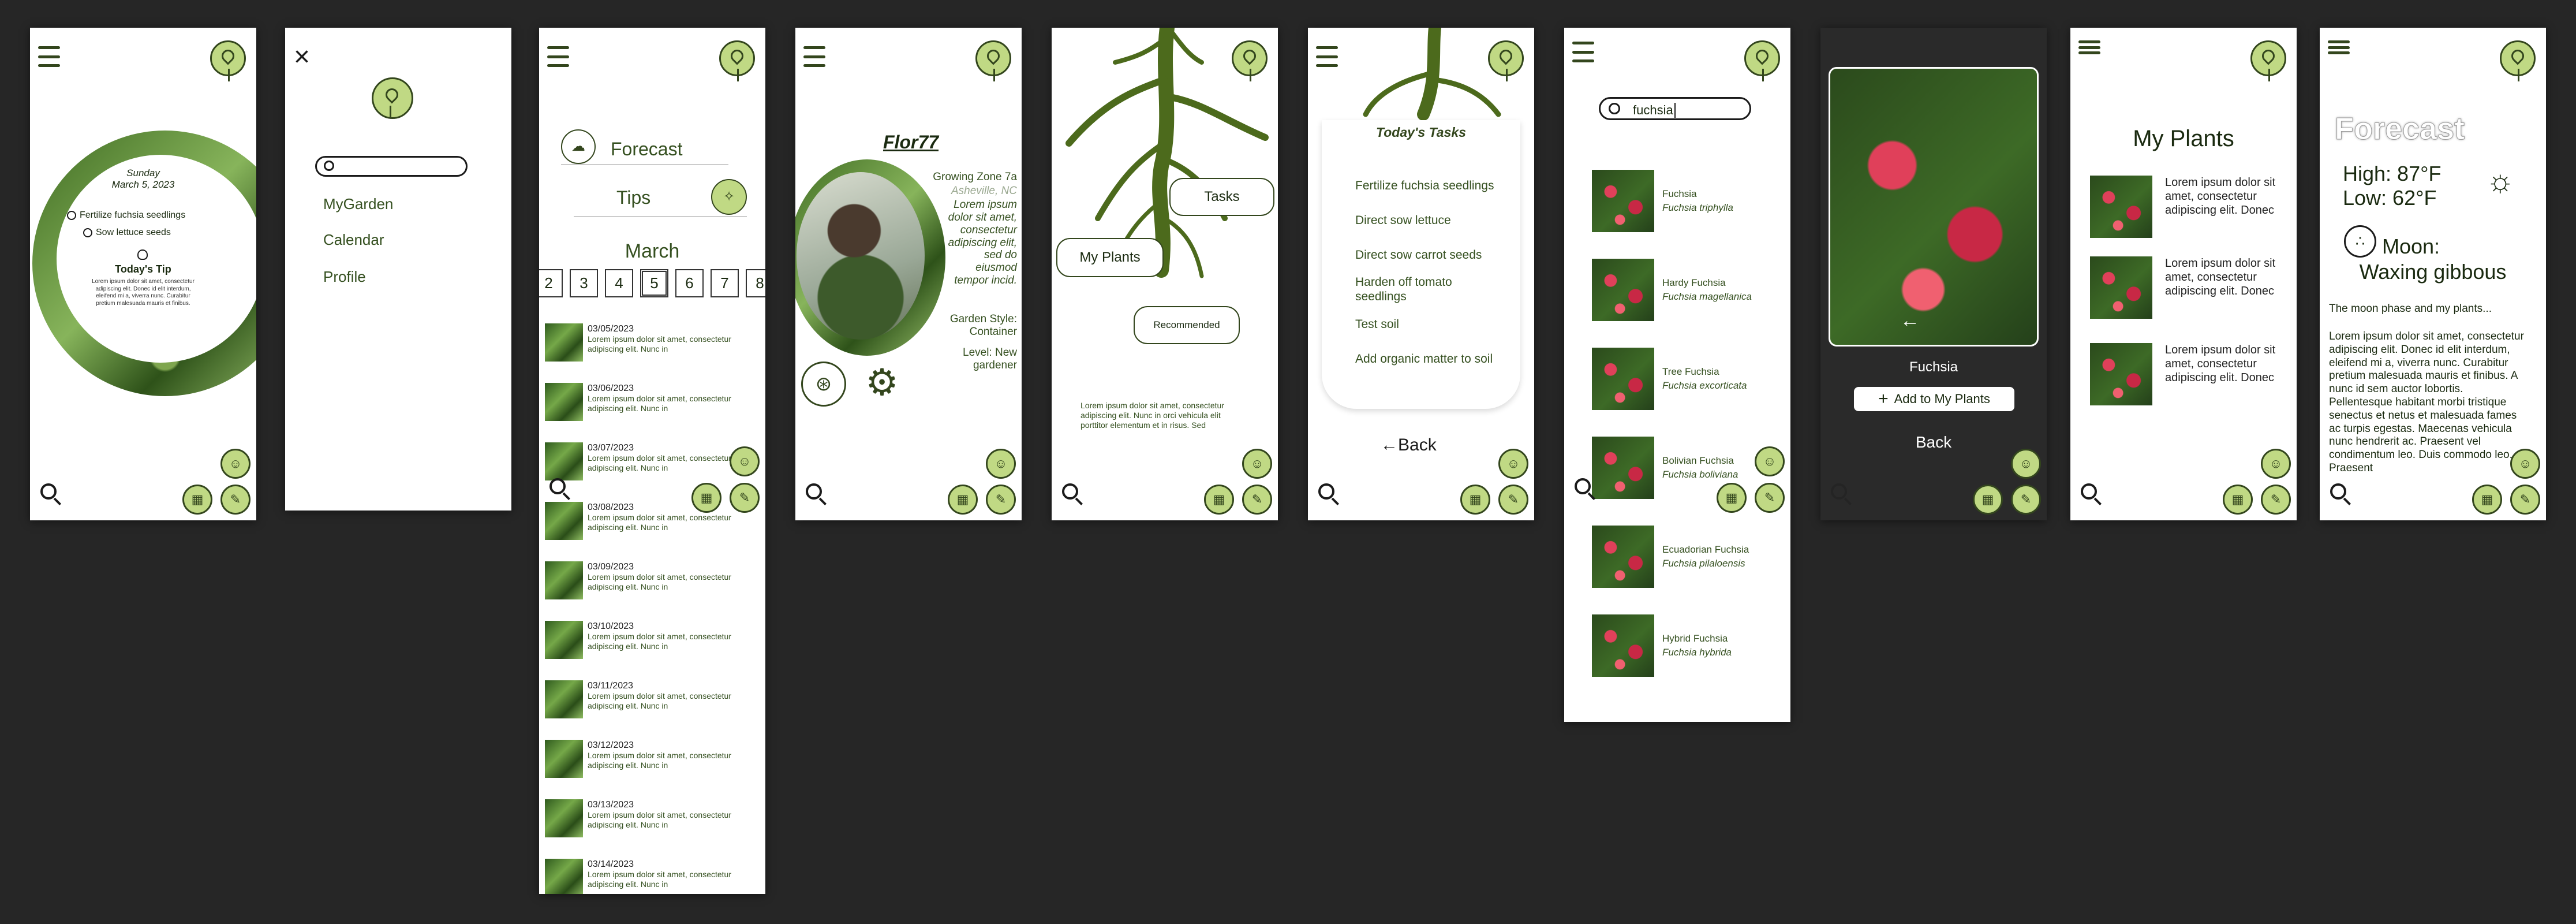 Image resolution: width=2576 pixels, height=924 pixels. Describe the element at coordinates (823, 385) in the screenshot. I see `steering-wheel-icon: ⊛` at that location.